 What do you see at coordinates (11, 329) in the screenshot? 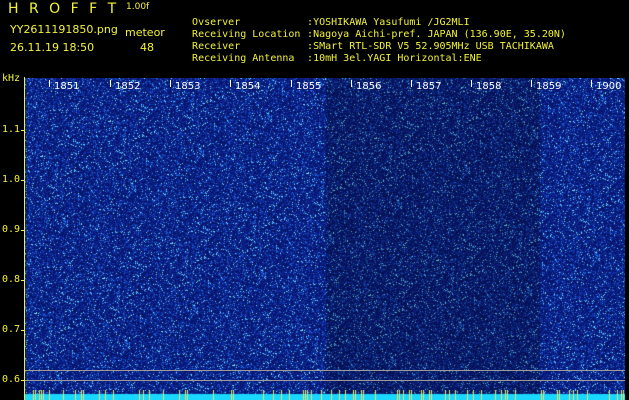
I see `y-tick-label: 0.7` at bounding box center [11, 329].